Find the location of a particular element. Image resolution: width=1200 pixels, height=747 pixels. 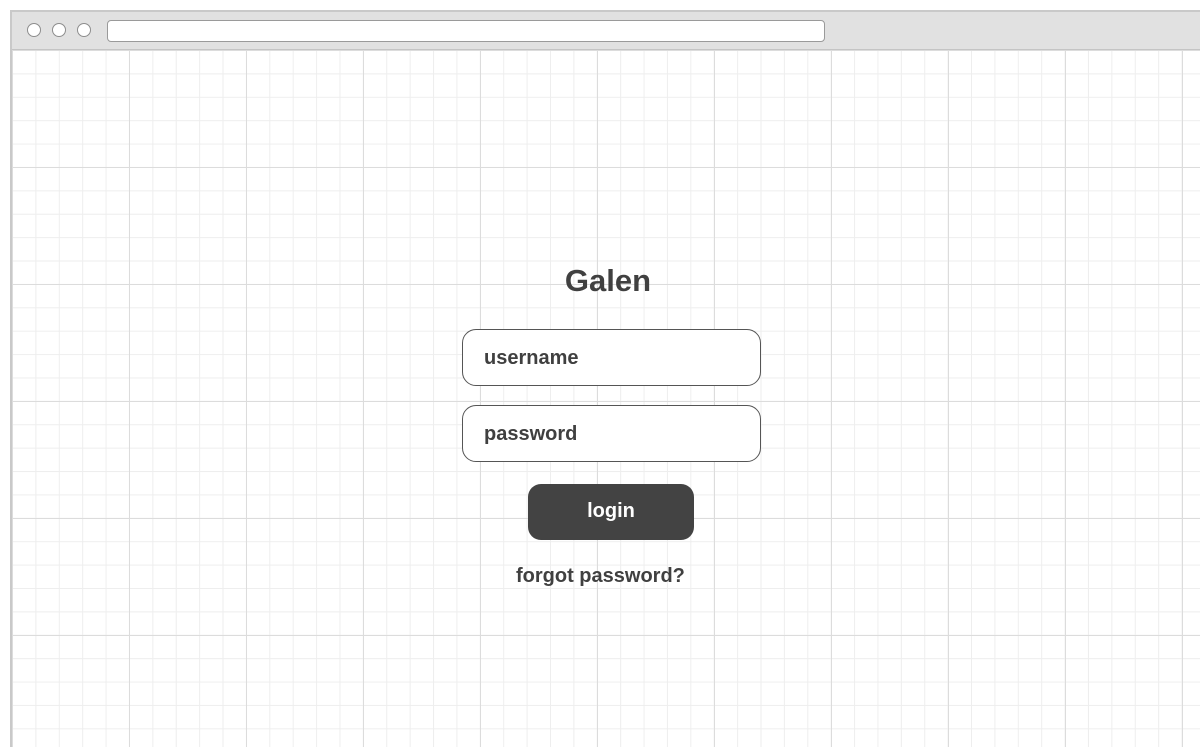

window-close-button is located at coordinates (34, 30).